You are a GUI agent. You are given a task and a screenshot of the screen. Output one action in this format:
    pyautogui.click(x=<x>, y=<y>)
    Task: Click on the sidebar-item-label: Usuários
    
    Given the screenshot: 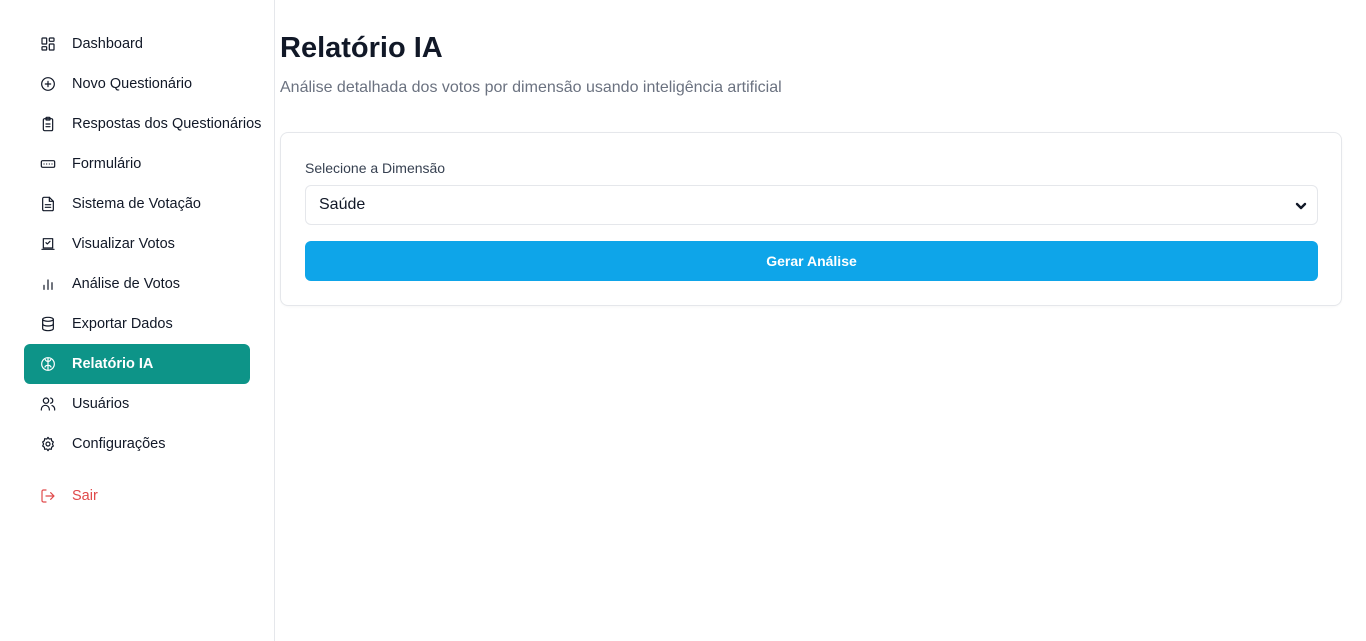 What is the action you would take?
    pyautogui.click(x=101, y=404)
    